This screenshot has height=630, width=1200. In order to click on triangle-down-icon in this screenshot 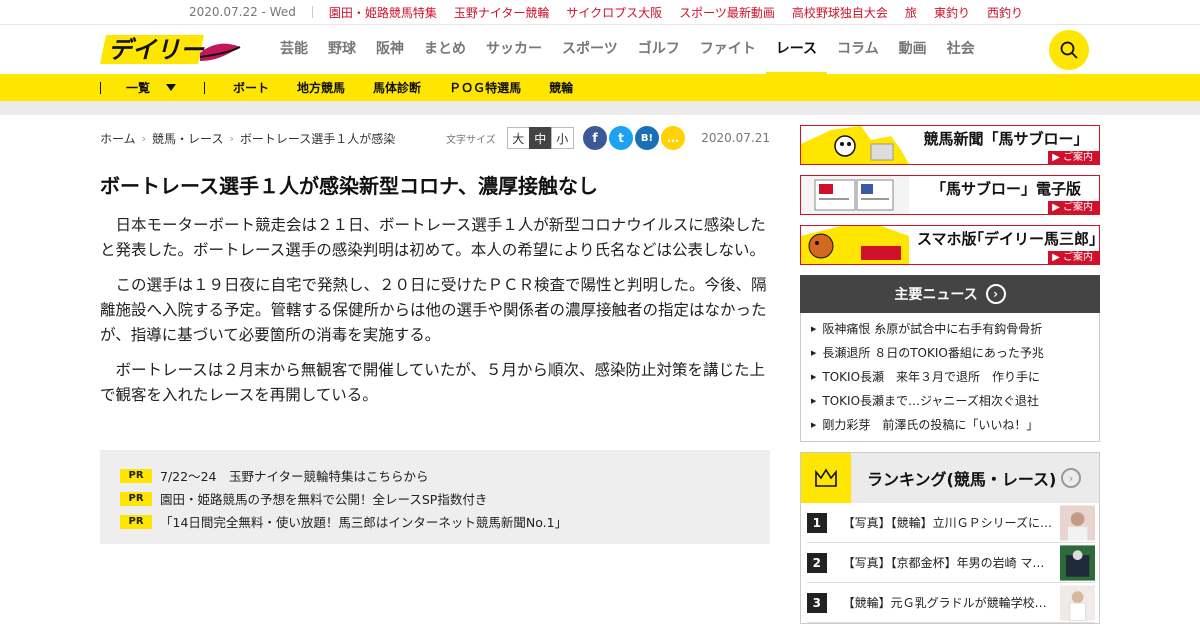, I will do `click(171, 87)`.